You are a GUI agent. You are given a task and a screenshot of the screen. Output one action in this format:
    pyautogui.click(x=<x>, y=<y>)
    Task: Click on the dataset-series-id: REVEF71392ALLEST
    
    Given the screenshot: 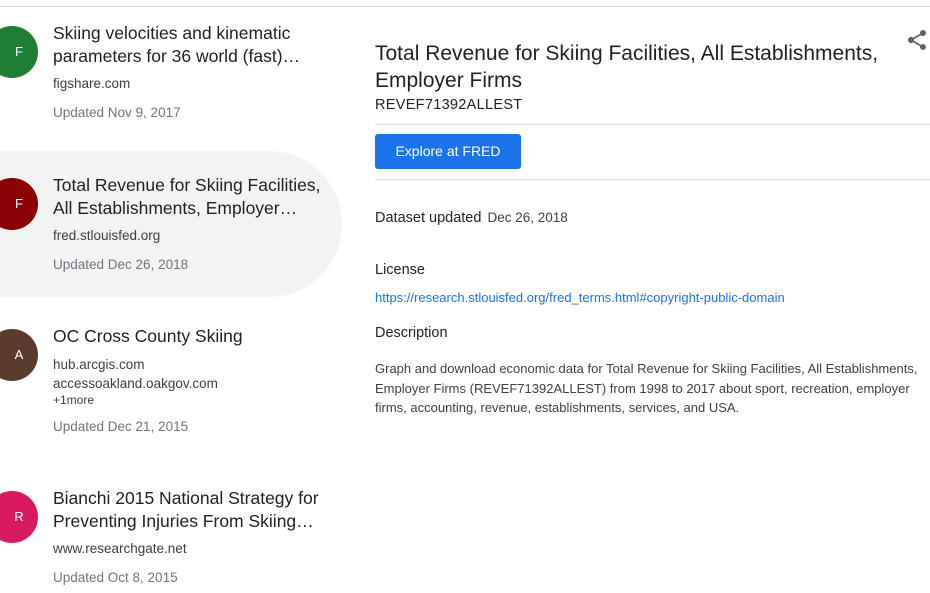 What is the action you would take?
    pyautogui.click(x=449, y=105)
    